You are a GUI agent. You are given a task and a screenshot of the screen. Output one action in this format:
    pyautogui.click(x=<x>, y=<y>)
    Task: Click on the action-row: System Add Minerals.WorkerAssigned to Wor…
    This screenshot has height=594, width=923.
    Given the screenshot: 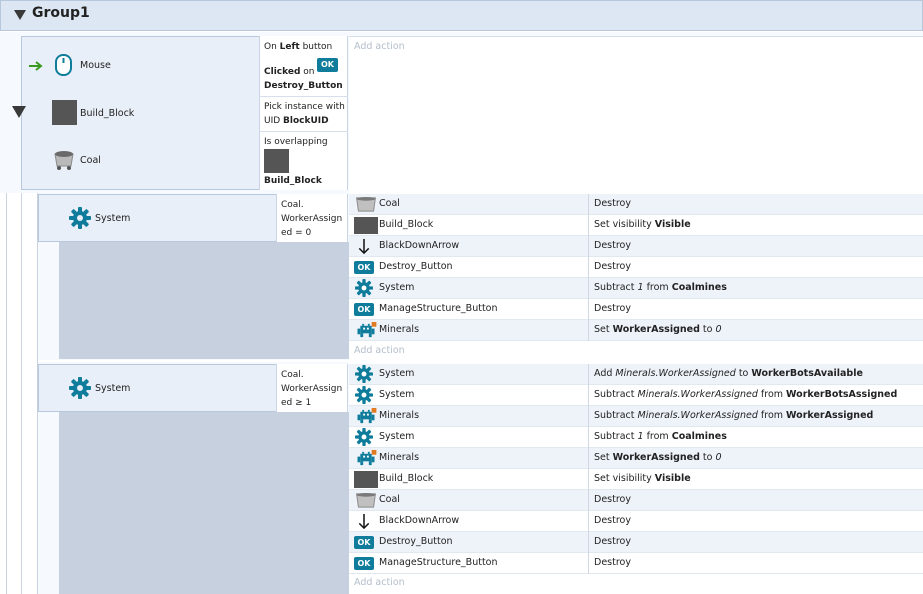 What is the action you would take?
    pyautogui.click(x=636, y=374)
    